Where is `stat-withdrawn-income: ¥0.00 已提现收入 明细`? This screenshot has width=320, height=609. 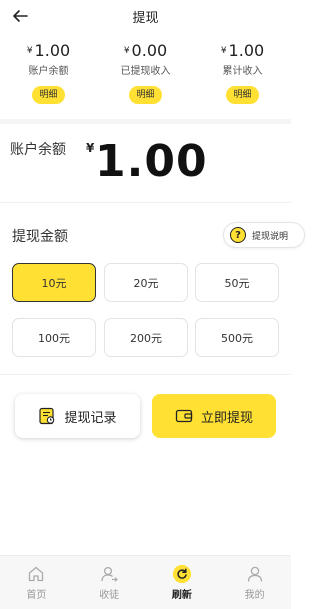
stat-withdrawn-income: ¥0.00 已提现收入 明细 is located at coordinates (145, 76).